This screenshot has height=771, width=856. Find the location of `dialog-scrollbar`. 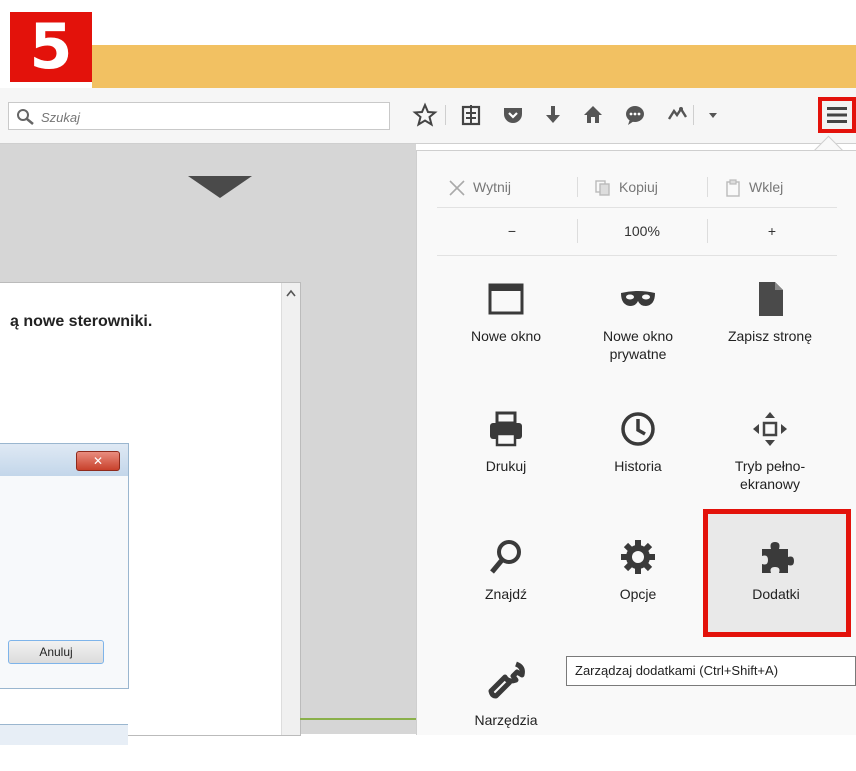

dialog-scrollbar is located at coordinates (290, 509).